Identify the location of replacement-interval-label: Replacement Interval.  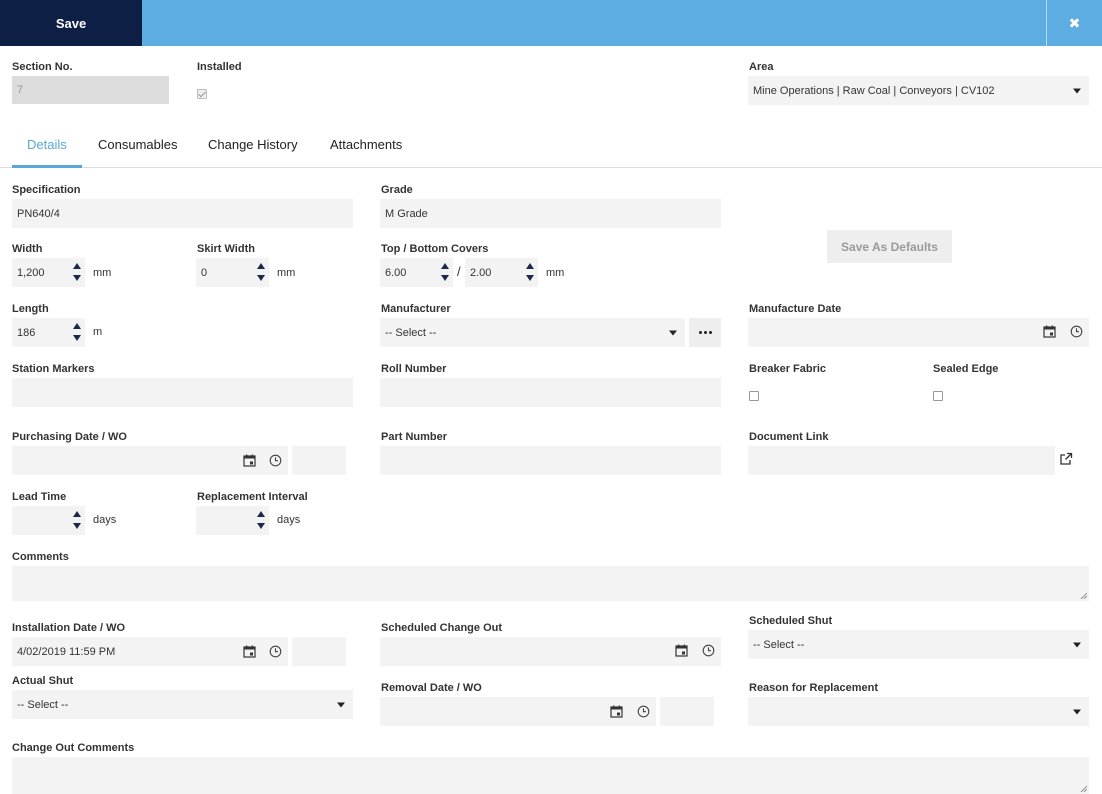
(252, 497).